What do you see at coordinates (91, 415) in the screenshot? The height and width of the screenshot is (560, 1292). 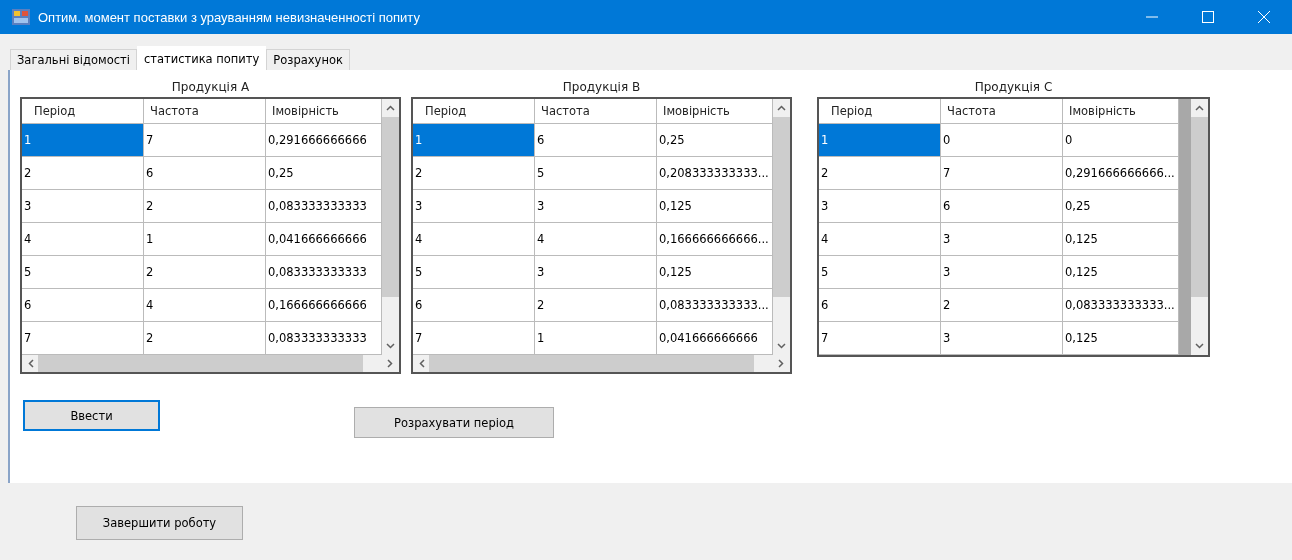 I see `form-button: Ввести` at bounding box center [91, 415].